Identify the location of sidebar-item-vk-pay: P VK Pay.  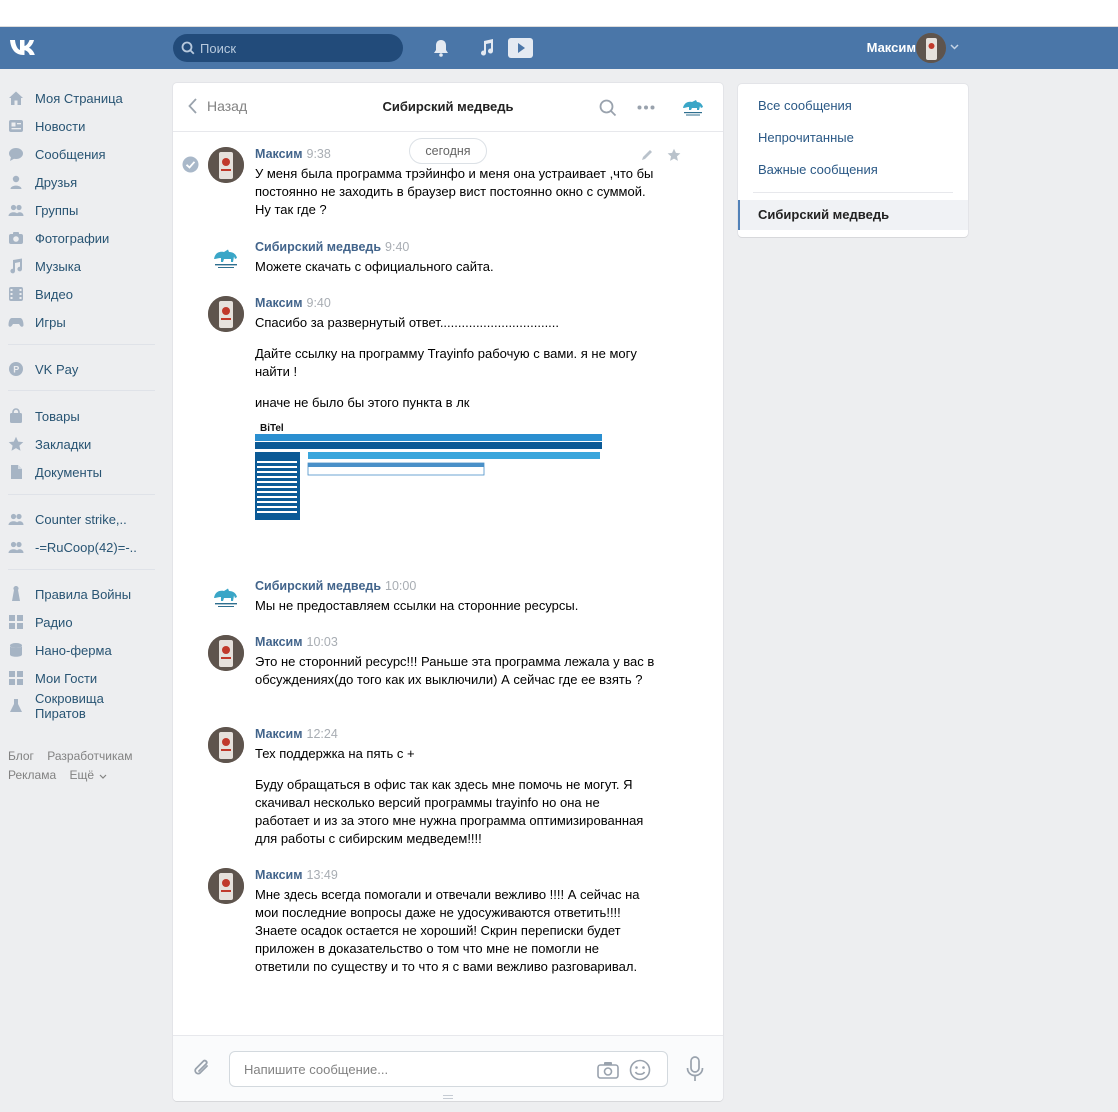
(83, 369).